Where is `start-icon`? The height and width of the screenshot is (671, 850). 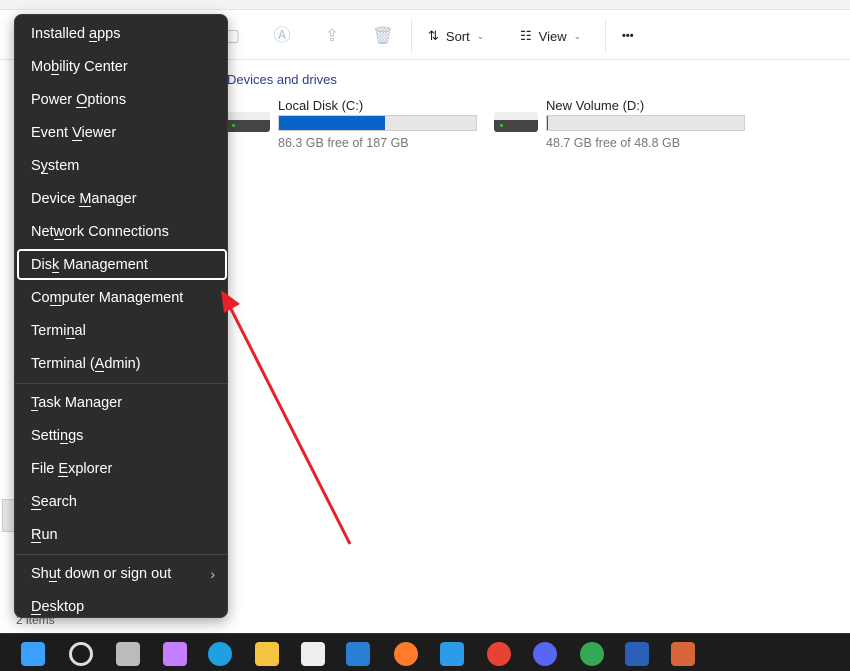
start-icon is located at coordinates (33, 654).